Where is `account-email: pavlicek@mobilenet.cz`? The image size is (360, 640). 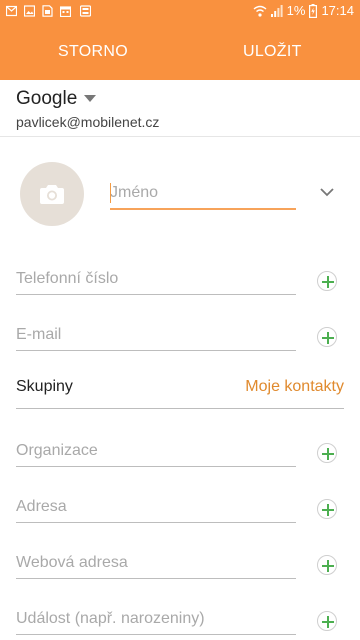
account-email: pavlicek@mobilenet.cz is located at coordinates (88, 122).